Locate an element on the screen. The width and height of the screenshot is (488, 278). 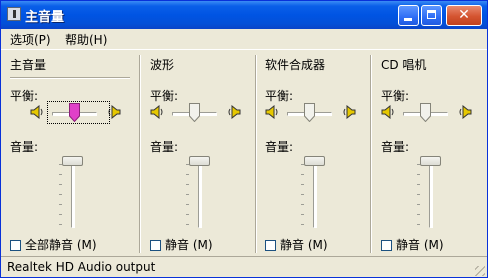
mute-label: 全部静音 (M) is located at coordinates (61, 245).